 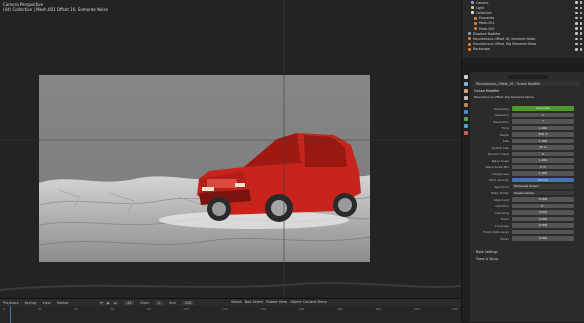 What do you see at coordinates (527, 91) in the screenshot?
I see `add-modifier-dropdown: Ocean Modifier` at bounding box center [527, 91].